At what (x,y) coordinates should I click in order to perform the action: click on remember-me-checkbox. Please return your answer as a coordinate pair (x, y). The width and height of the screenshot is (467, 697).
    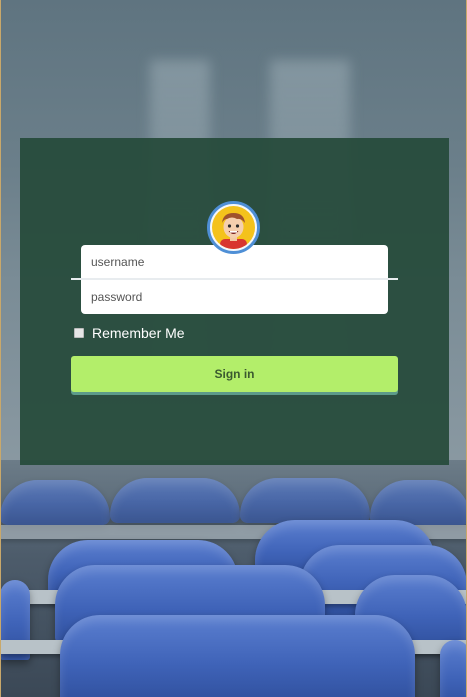
    Looking at the image, I should click on (79, 333).